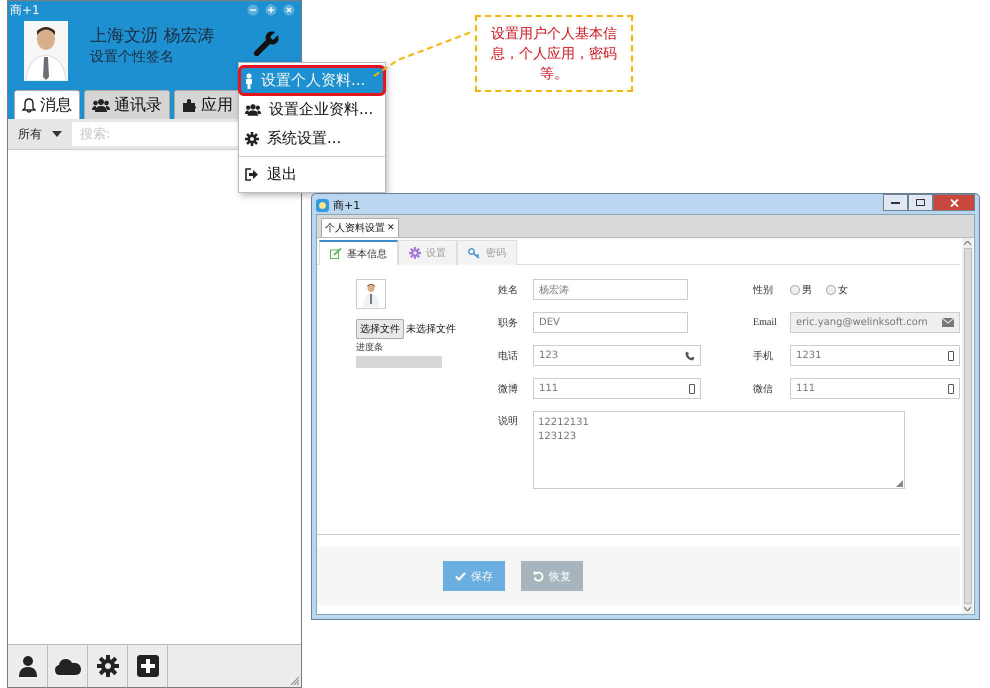 The width and height of the screenshot is (990, 688). What do you see at coordinates (189, 105) in the screenshot?
I see `puzzle-icon` at bounding box center [189, 105].